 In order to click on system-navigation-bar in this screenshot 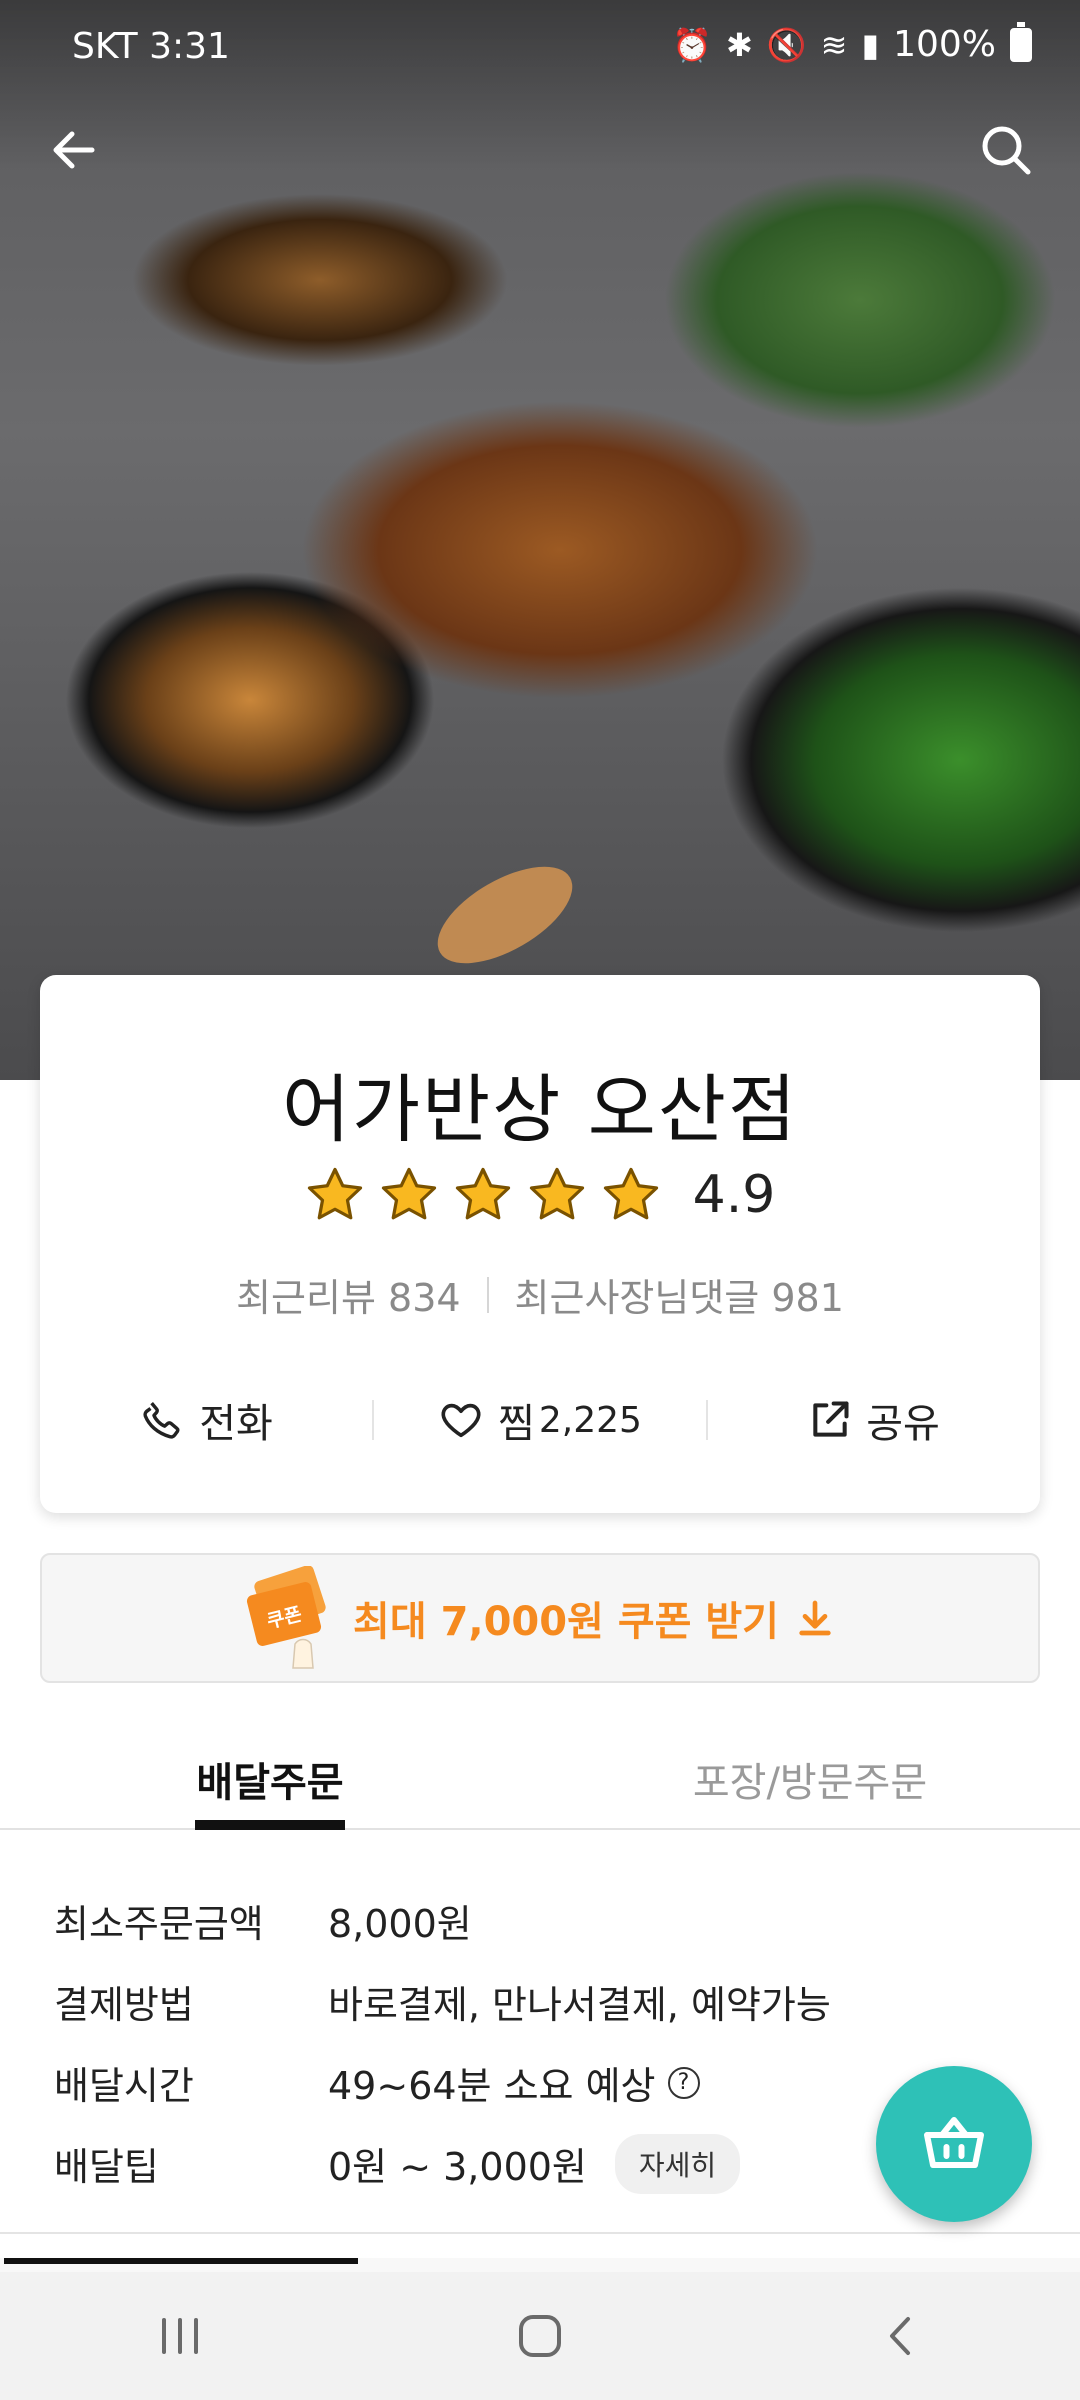, I will do `click(540, 2336)`.